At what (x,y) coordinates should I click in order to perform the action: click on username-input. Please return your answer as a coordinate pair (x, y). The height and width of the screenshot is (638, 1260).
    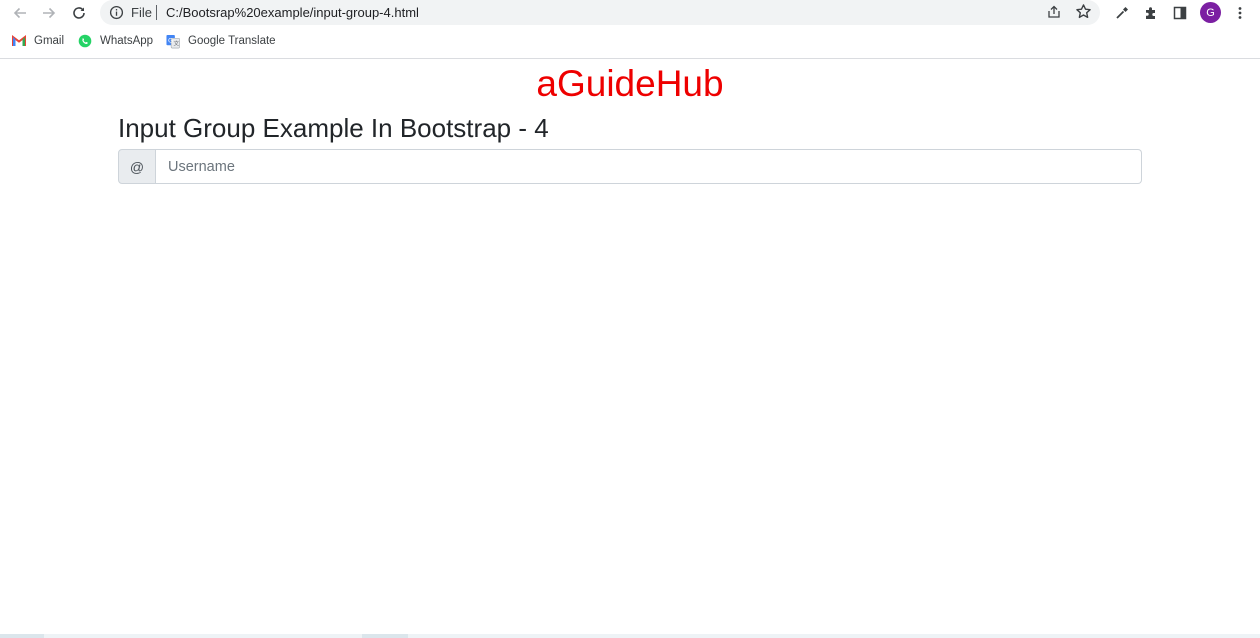
    Looking at the image, I should click on (649, 166).